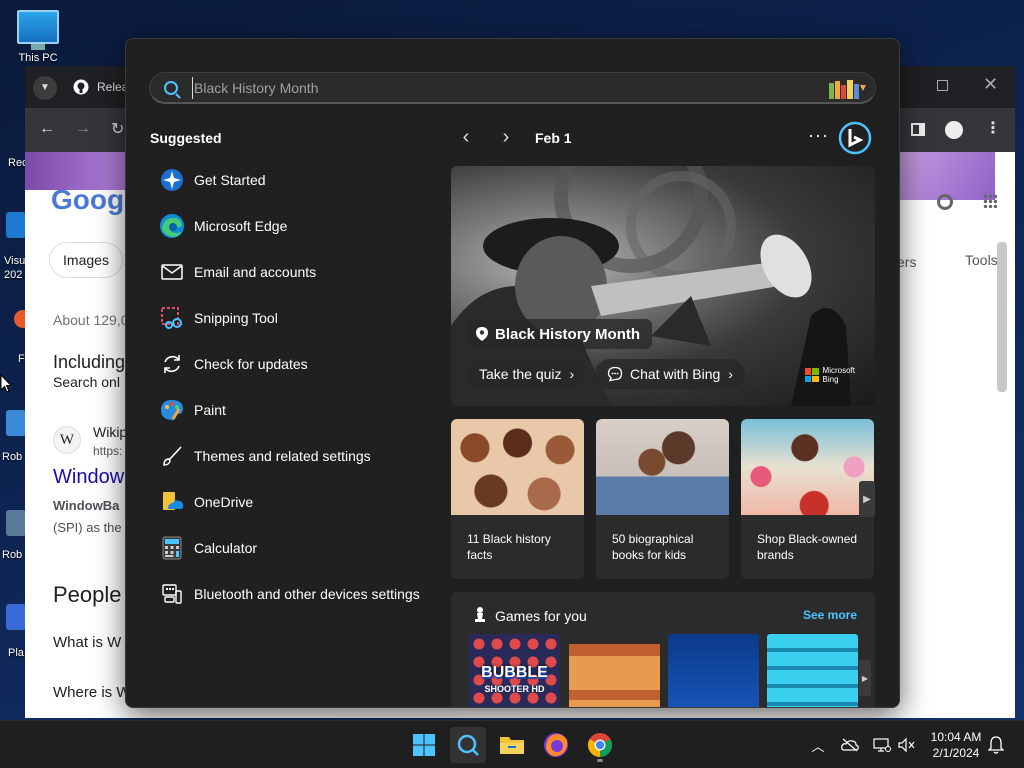 The width and height of the screenshot is (1024, 768). I want to click on take-quiz-button: Take the quiz ›, so click(527, 374).